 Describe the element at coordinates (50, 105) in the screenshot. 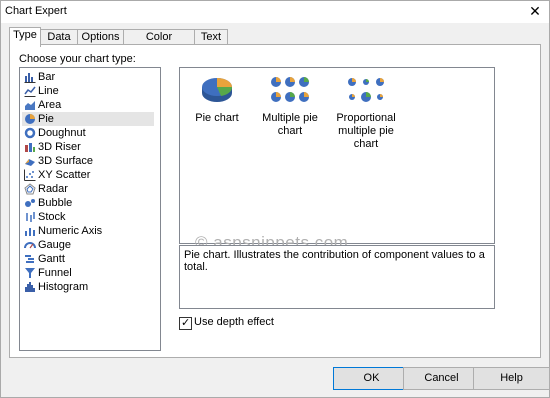

I see `chart-type-label: Area` at that location.